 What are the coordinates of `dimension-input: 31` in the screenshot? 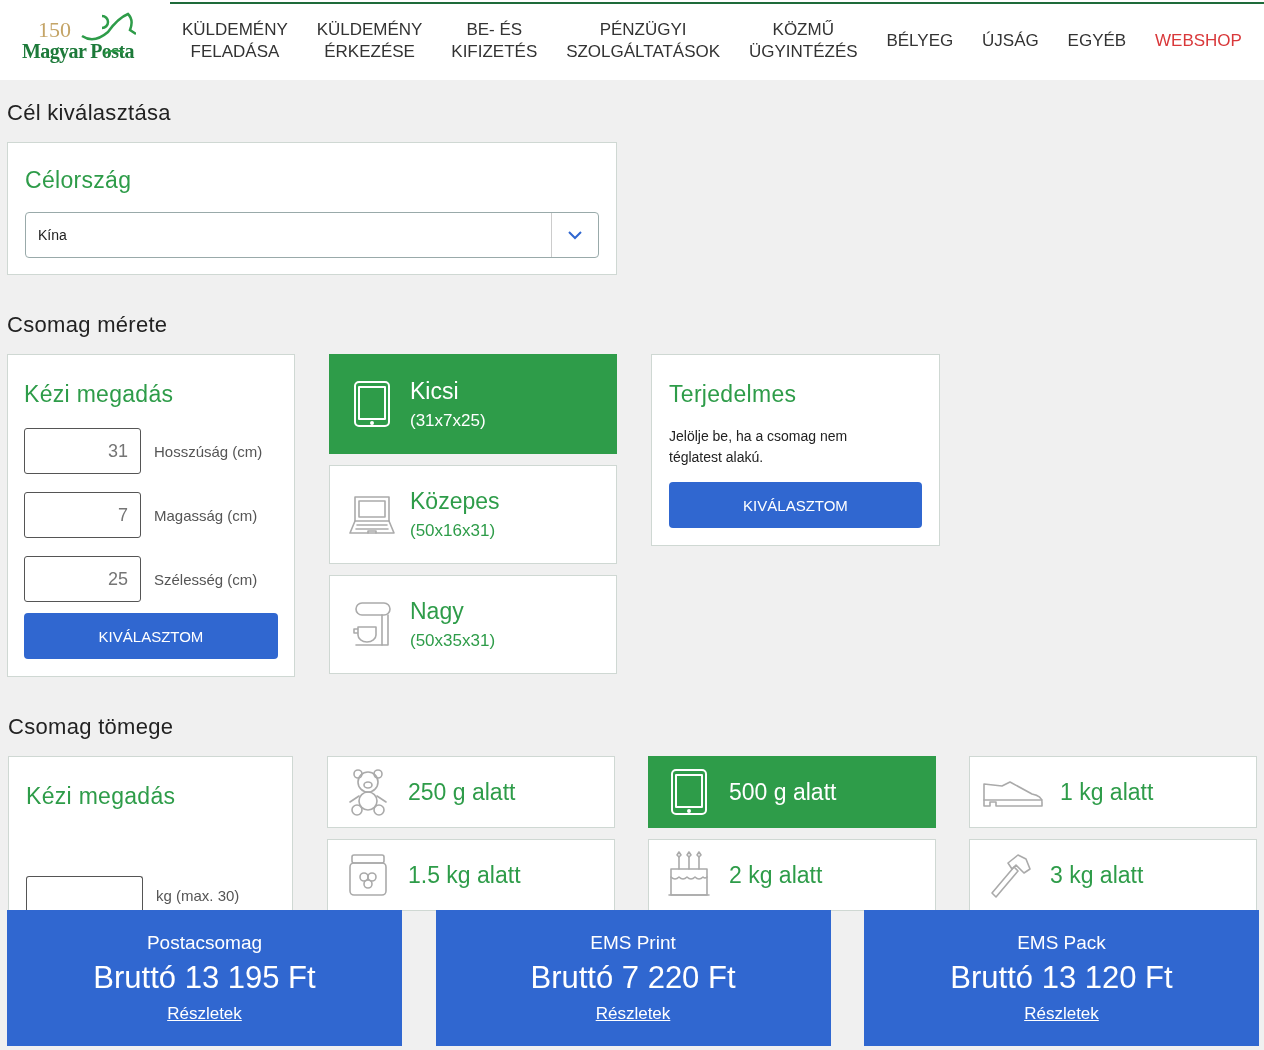 It's located at (82, 451).